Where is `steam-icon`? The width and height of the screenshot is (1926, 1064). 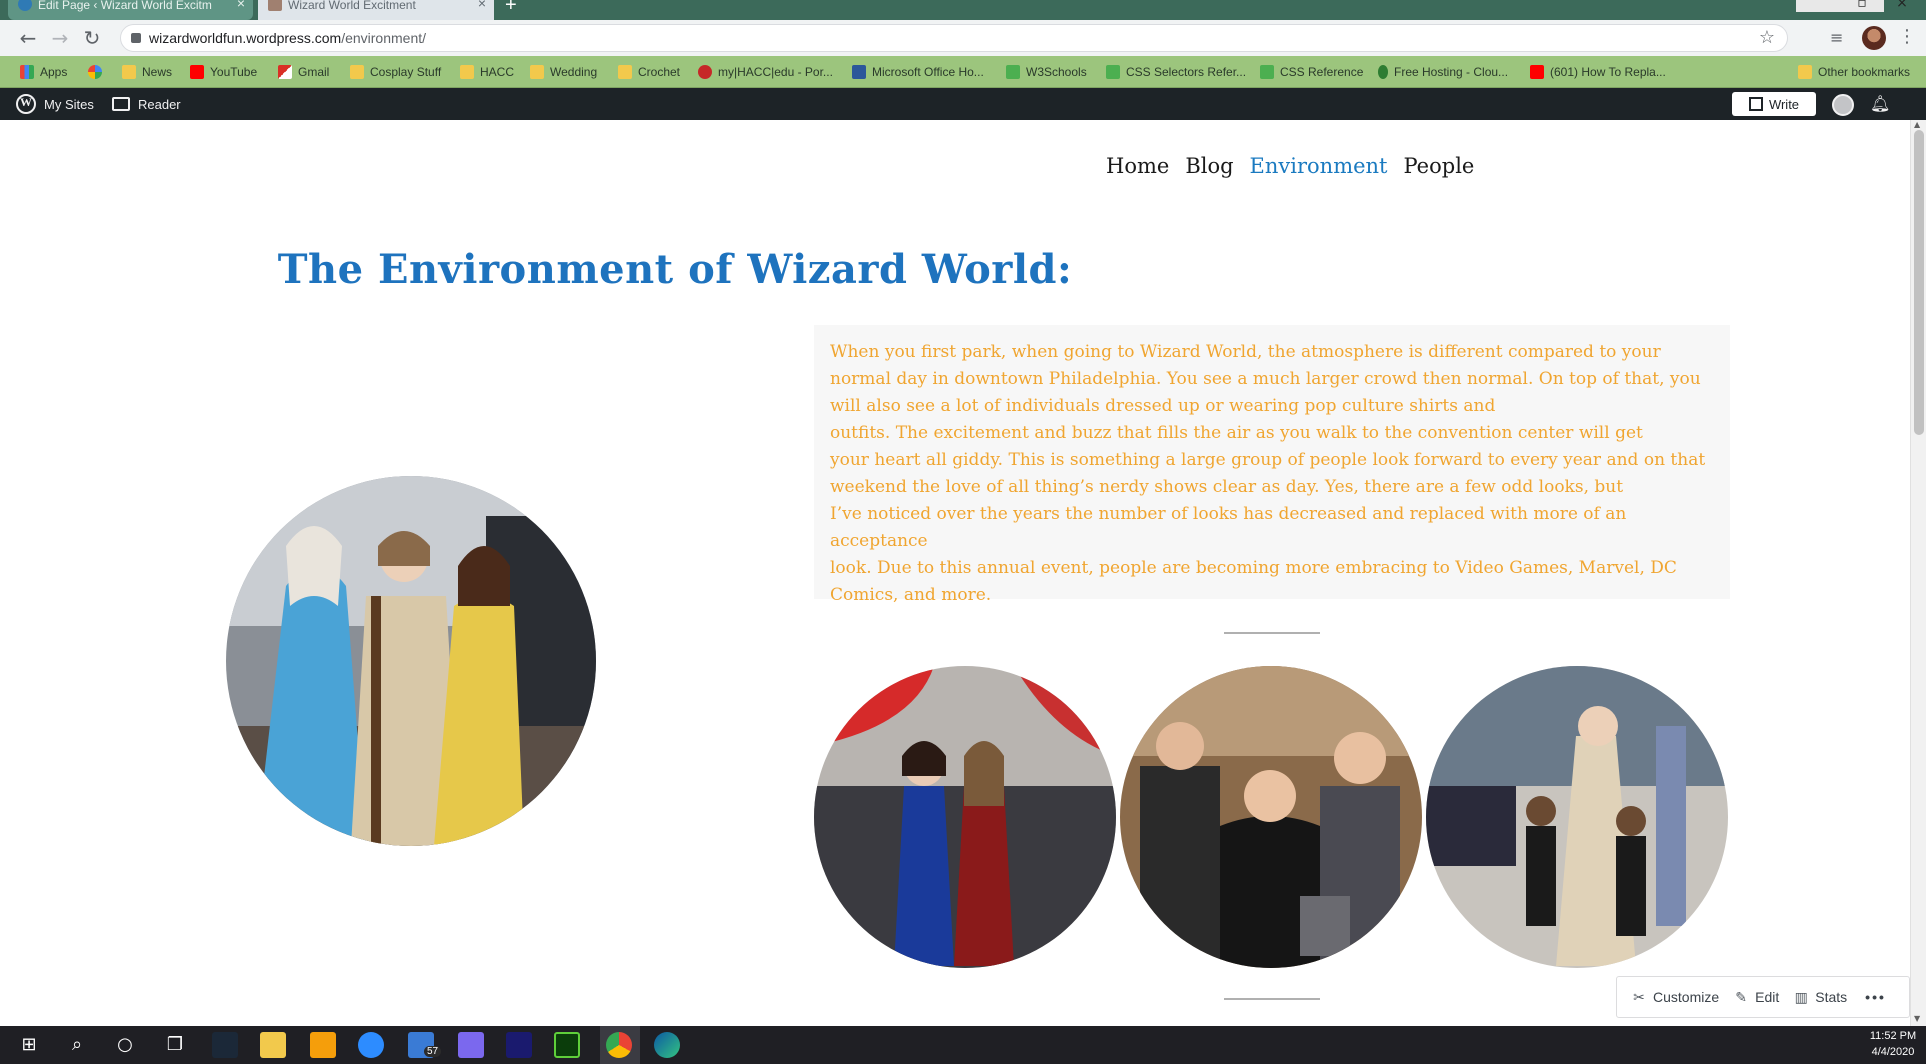 steam-icon is located at coordinates (225, 1045).